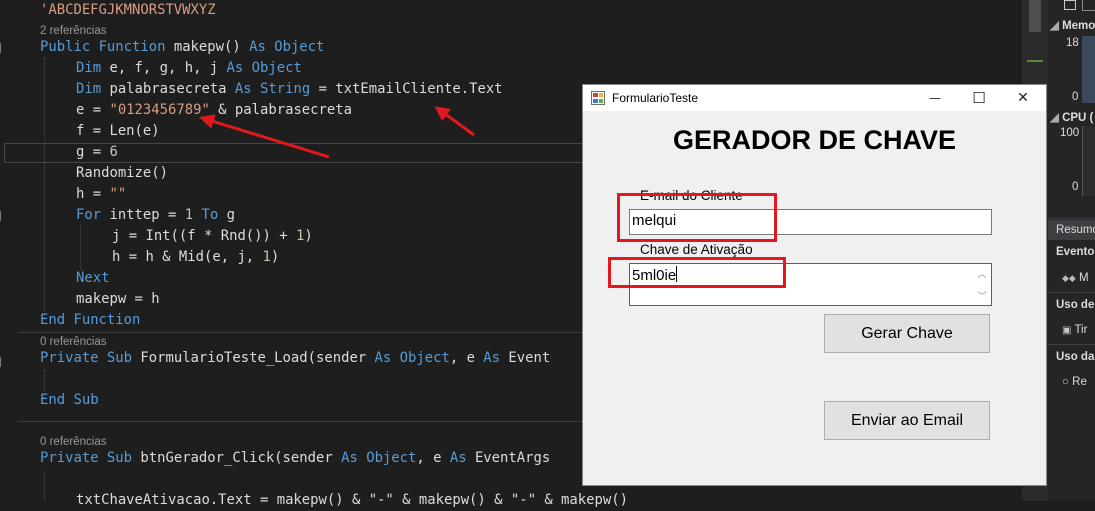 The width and height of the screenshot is (1095, 511). I want to click on code-token: g, so click(226, 215).